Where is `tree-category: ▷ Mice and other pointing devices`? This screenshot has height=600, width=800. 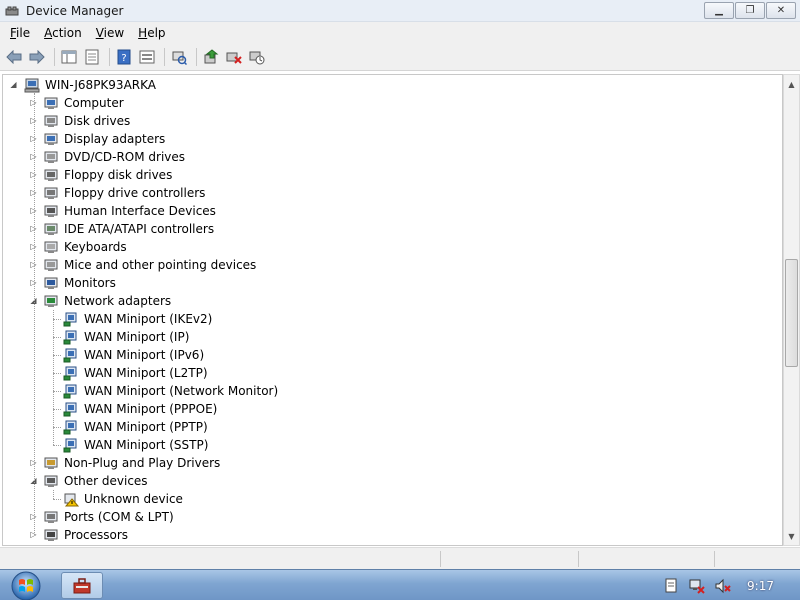 tree-category: ▷ Mice and other pointing devices is located at coordinates (383, 265).